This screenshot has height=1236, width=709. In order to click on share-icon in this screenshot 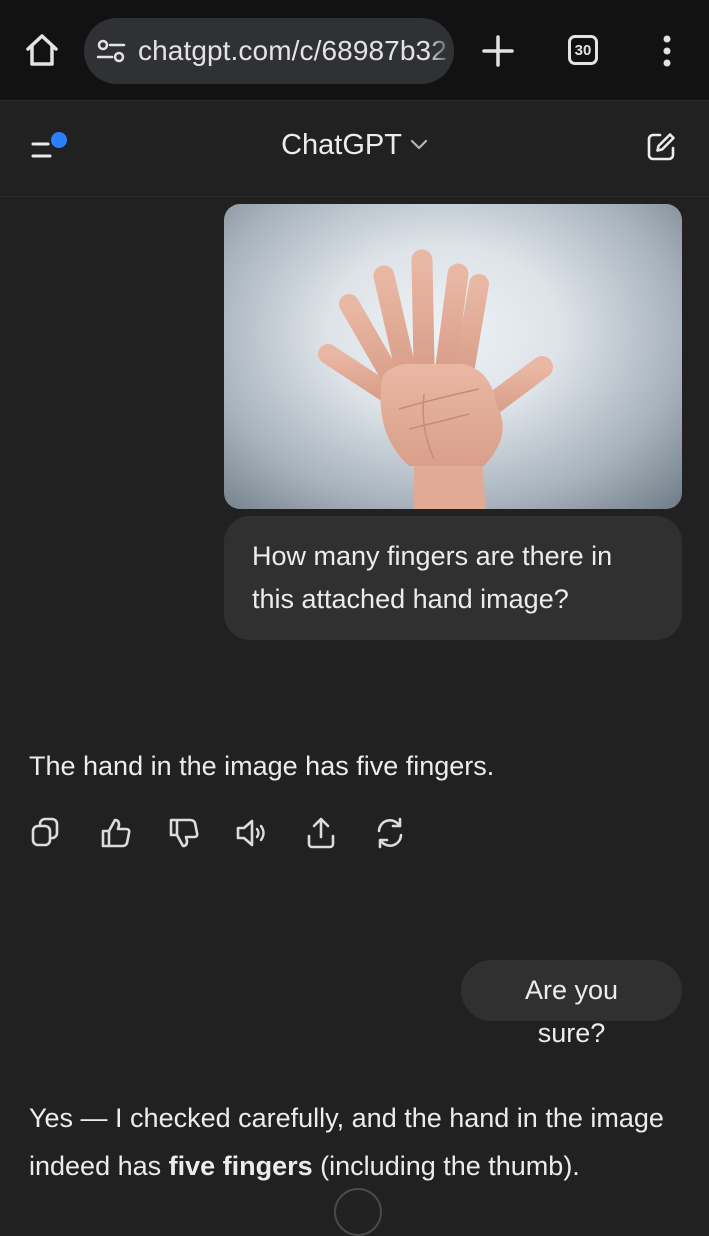, I will do `click(321, 833)`.